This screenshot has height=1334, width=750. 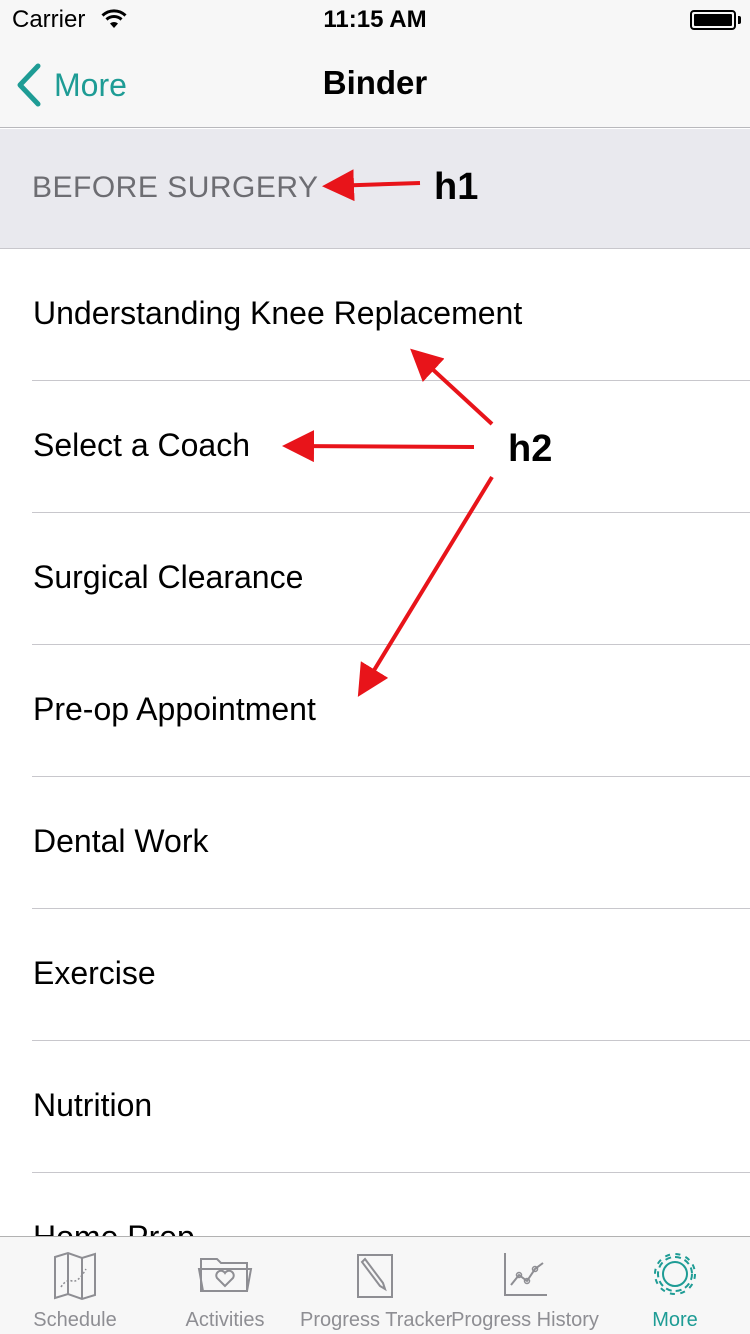 What do you see at coordinates (376, 1320) in the screenshot?
I see `tab-label: Progress Tracker` at bounding box center [376, 1320].